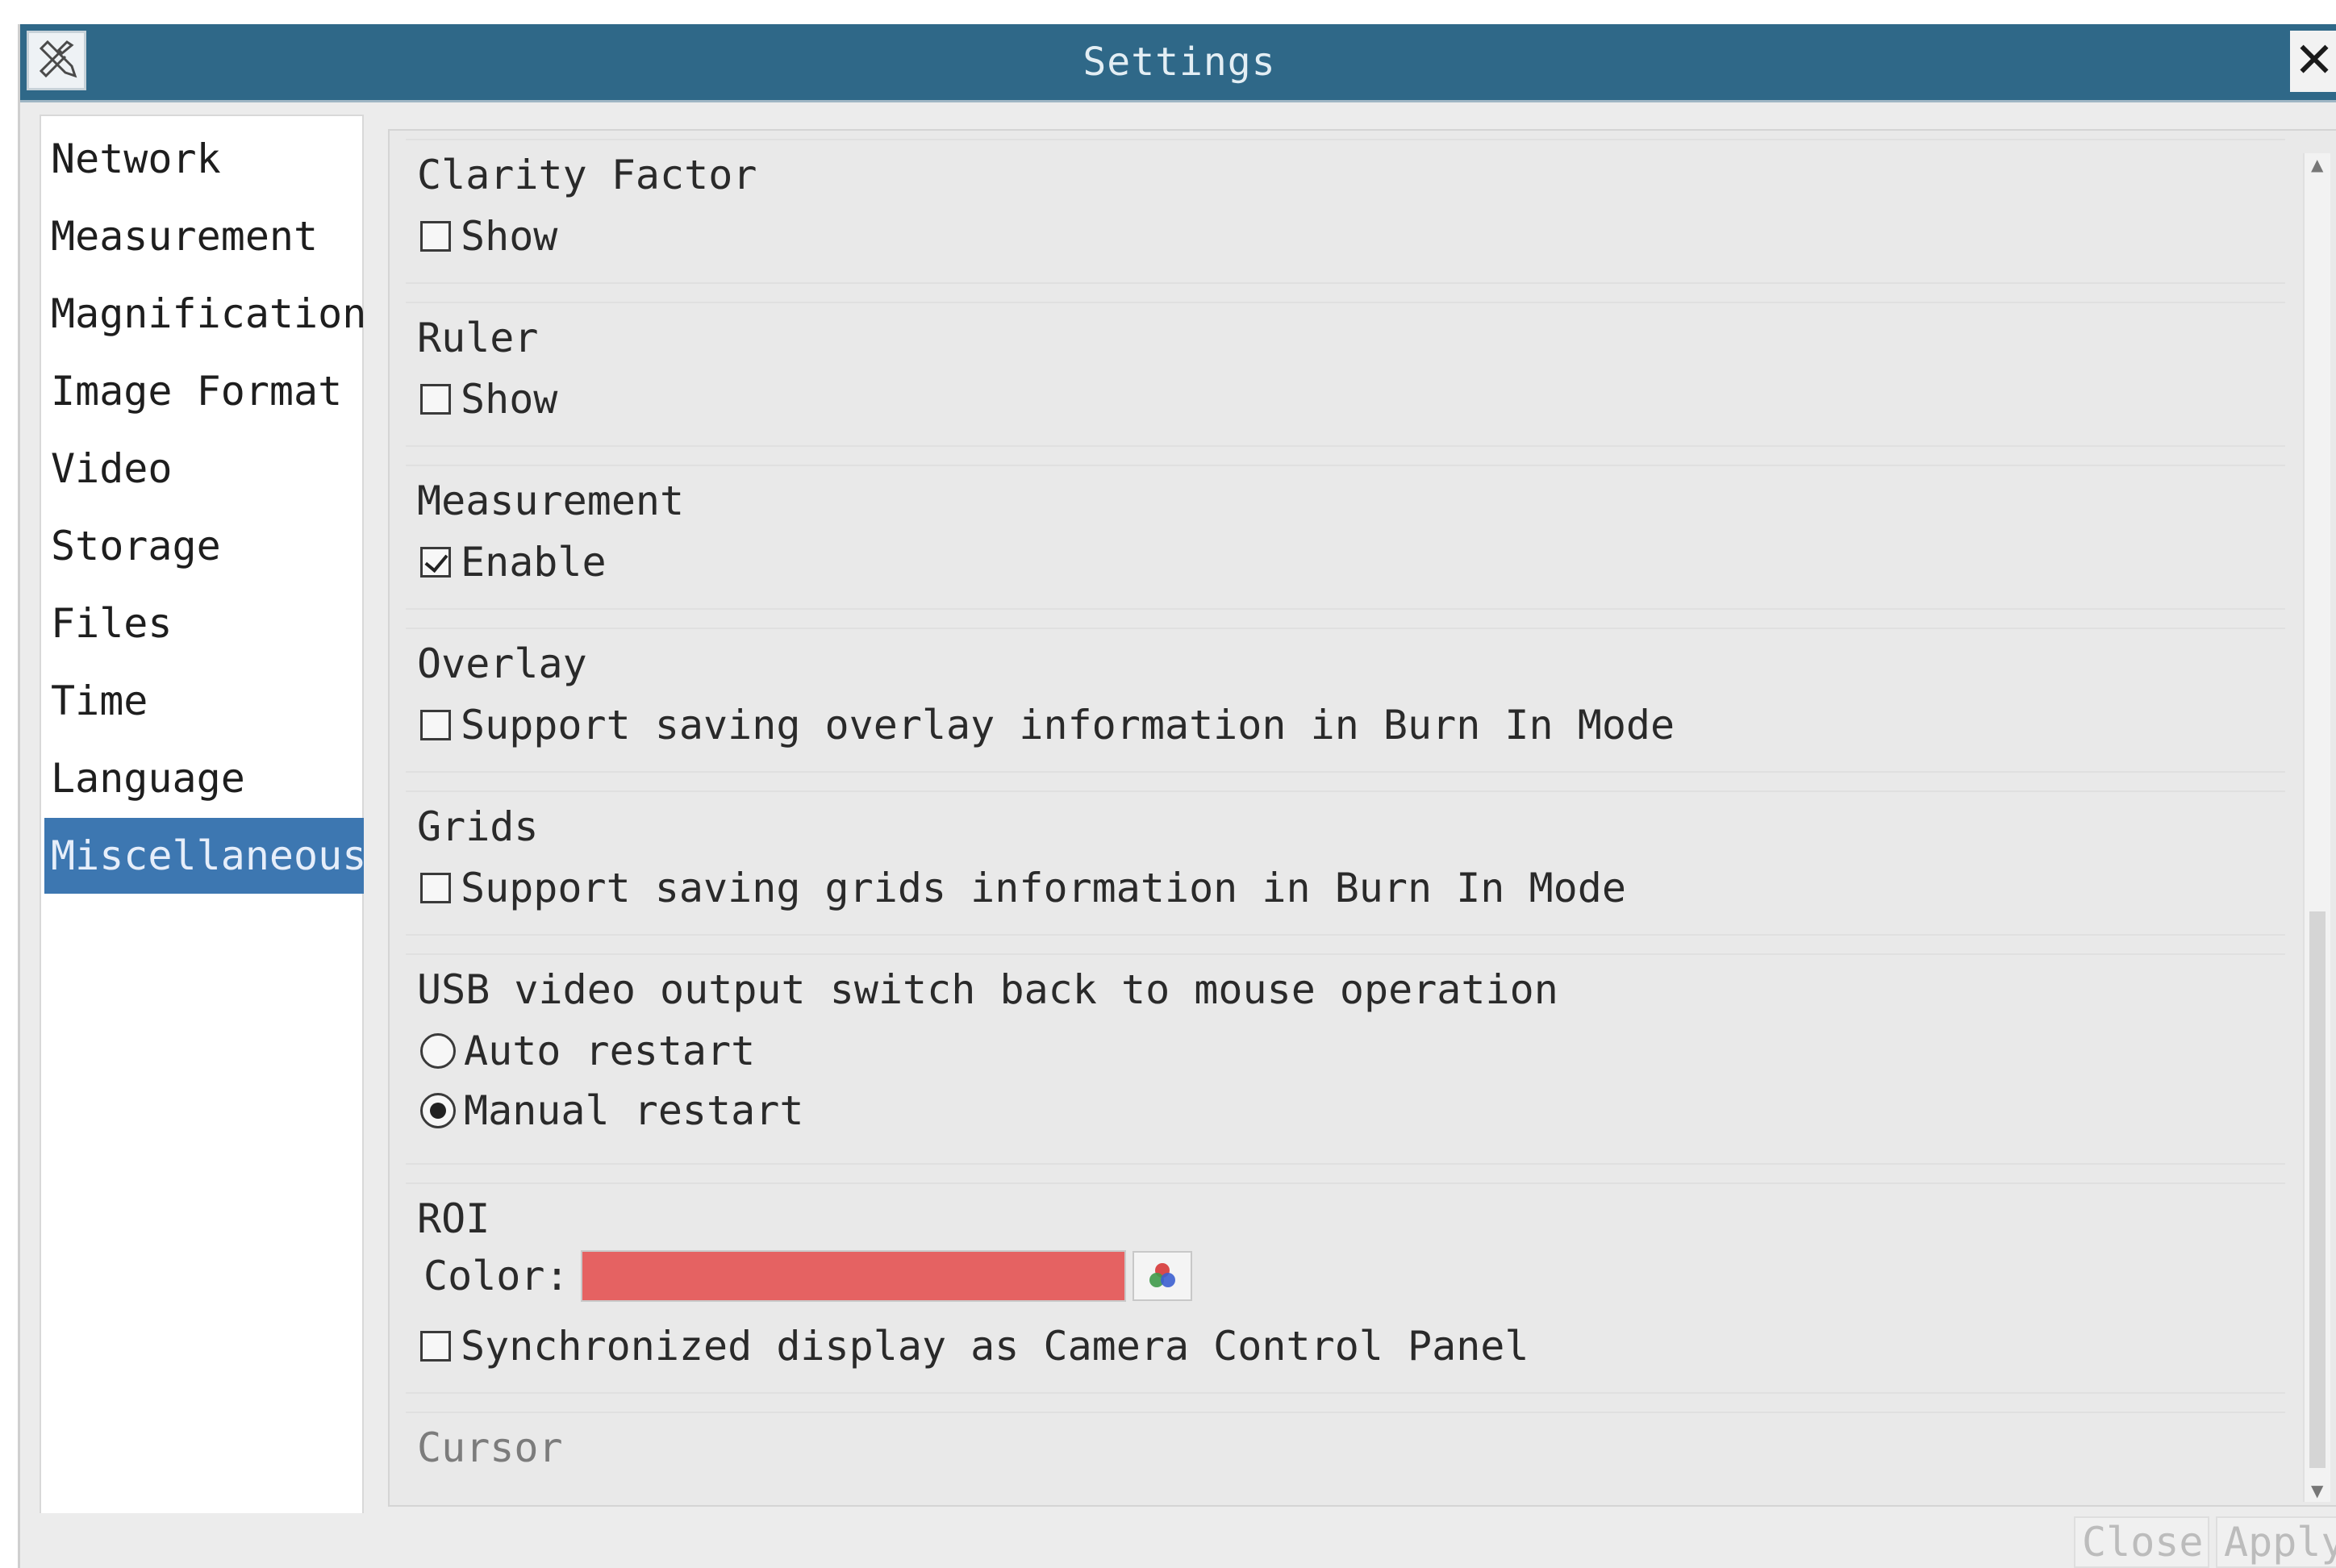  Describe the element at coordinates (1178, 1540) in the screenshot. I see `dialog-footer: Close Apply` at that location.